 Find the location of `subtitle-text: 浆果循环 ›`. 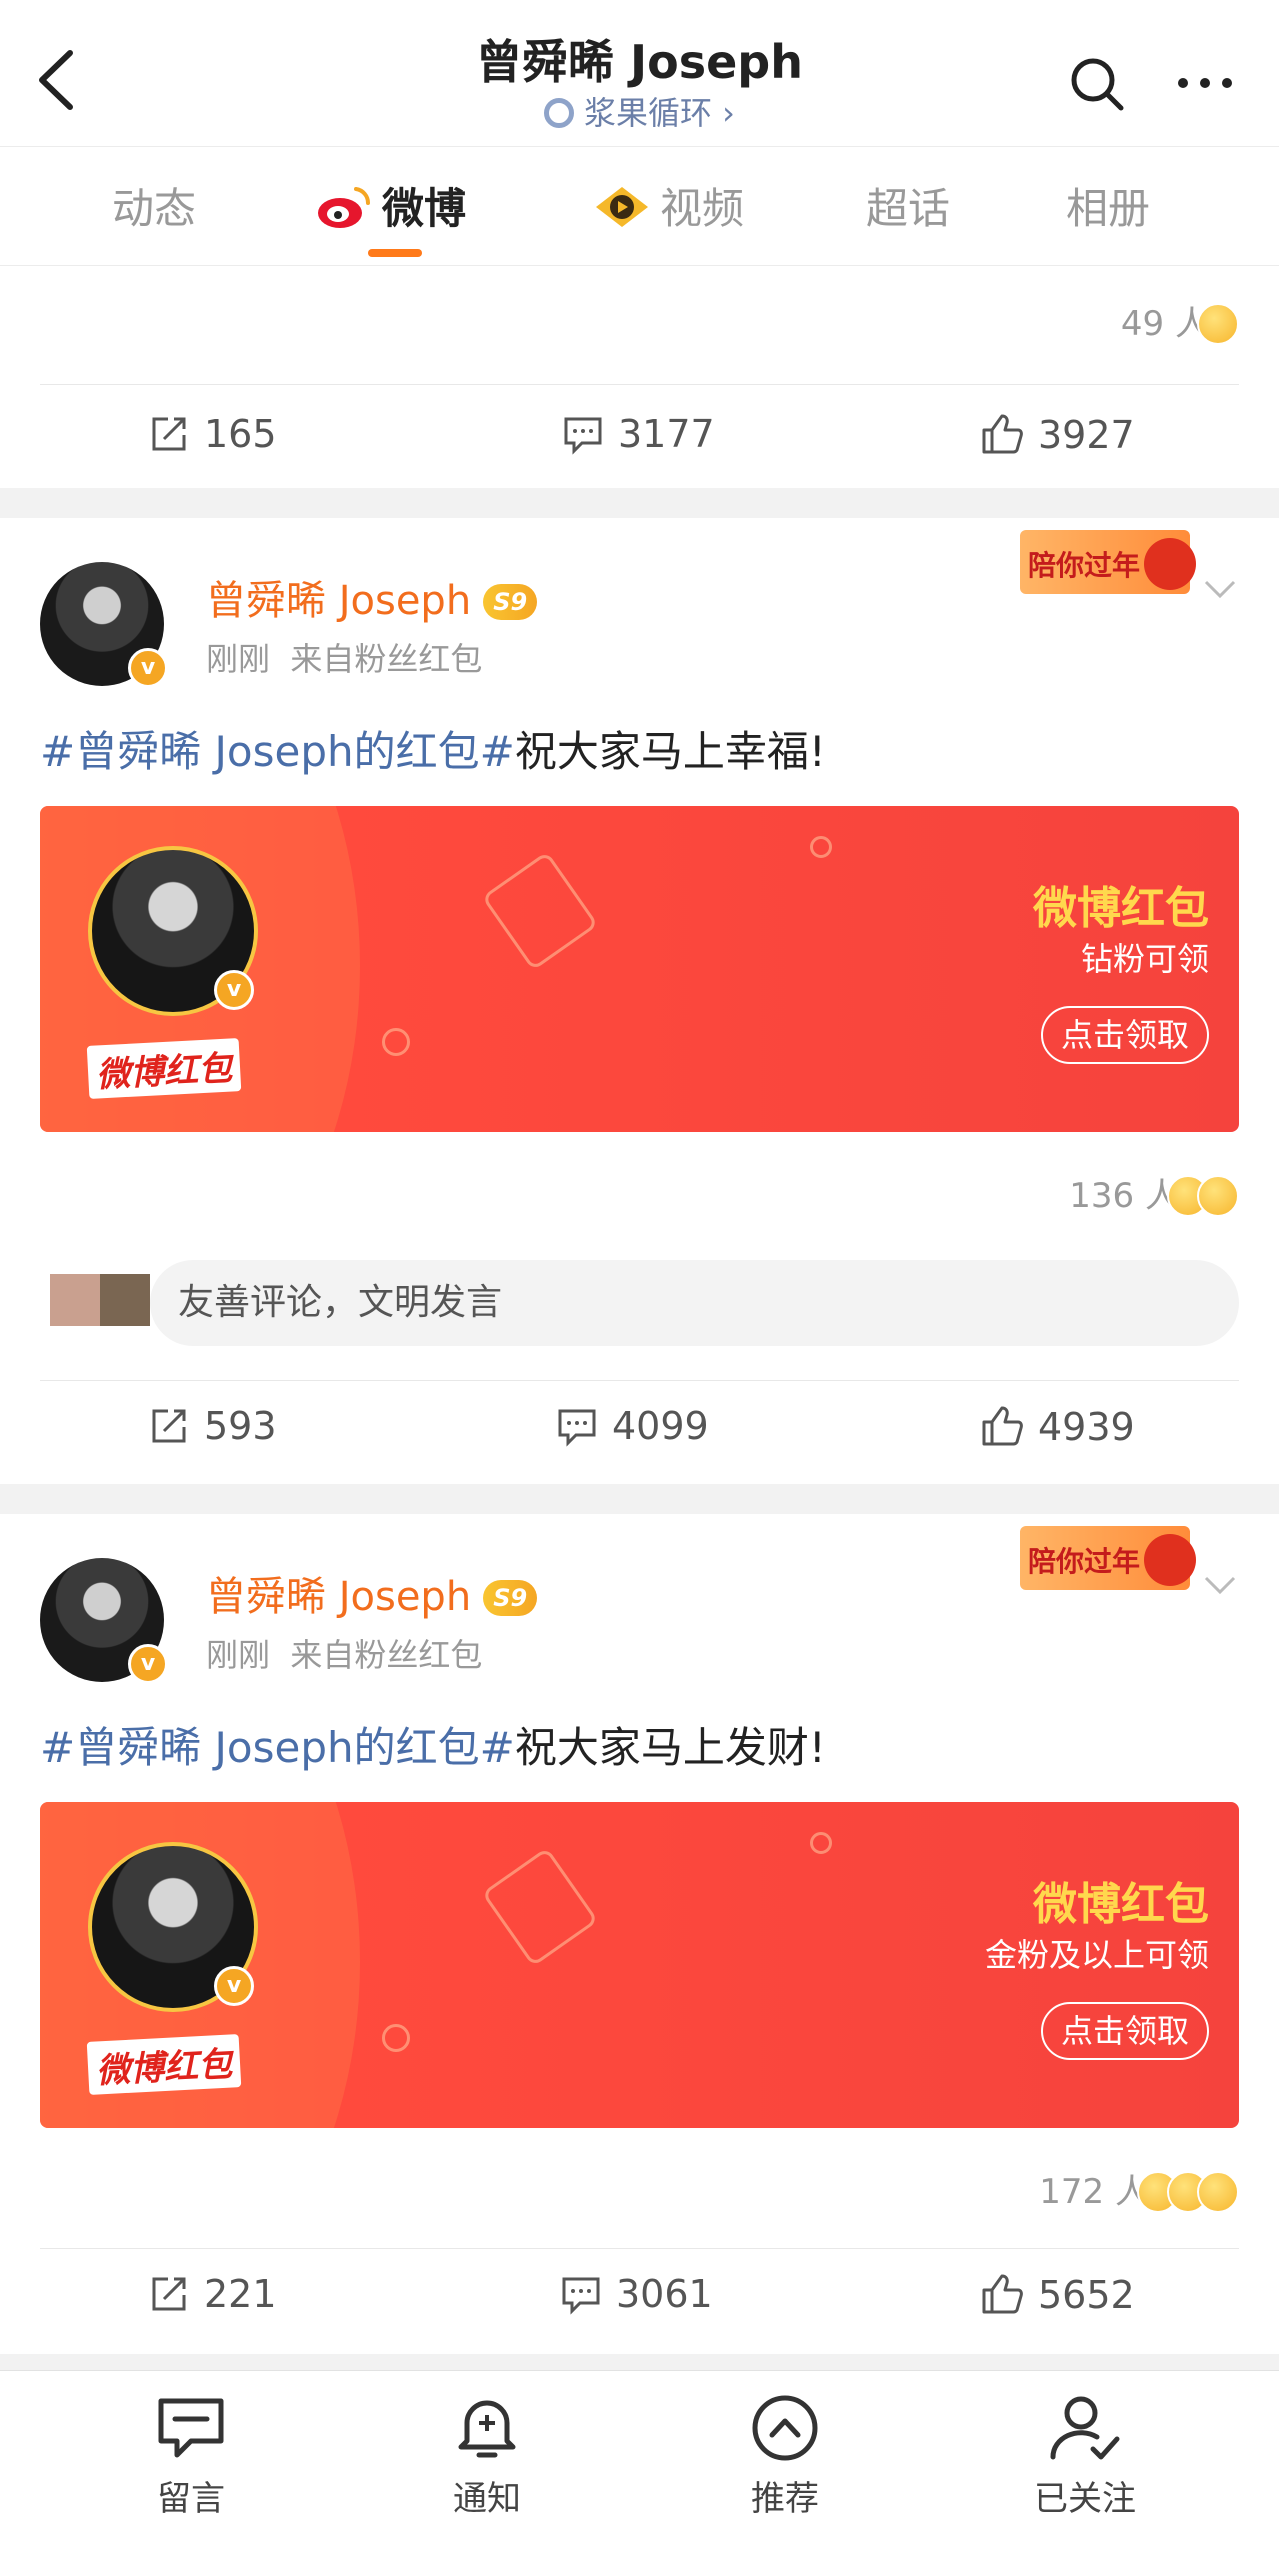

subtitle-text: 浆果循环 › is located at coordinates (659, 113).